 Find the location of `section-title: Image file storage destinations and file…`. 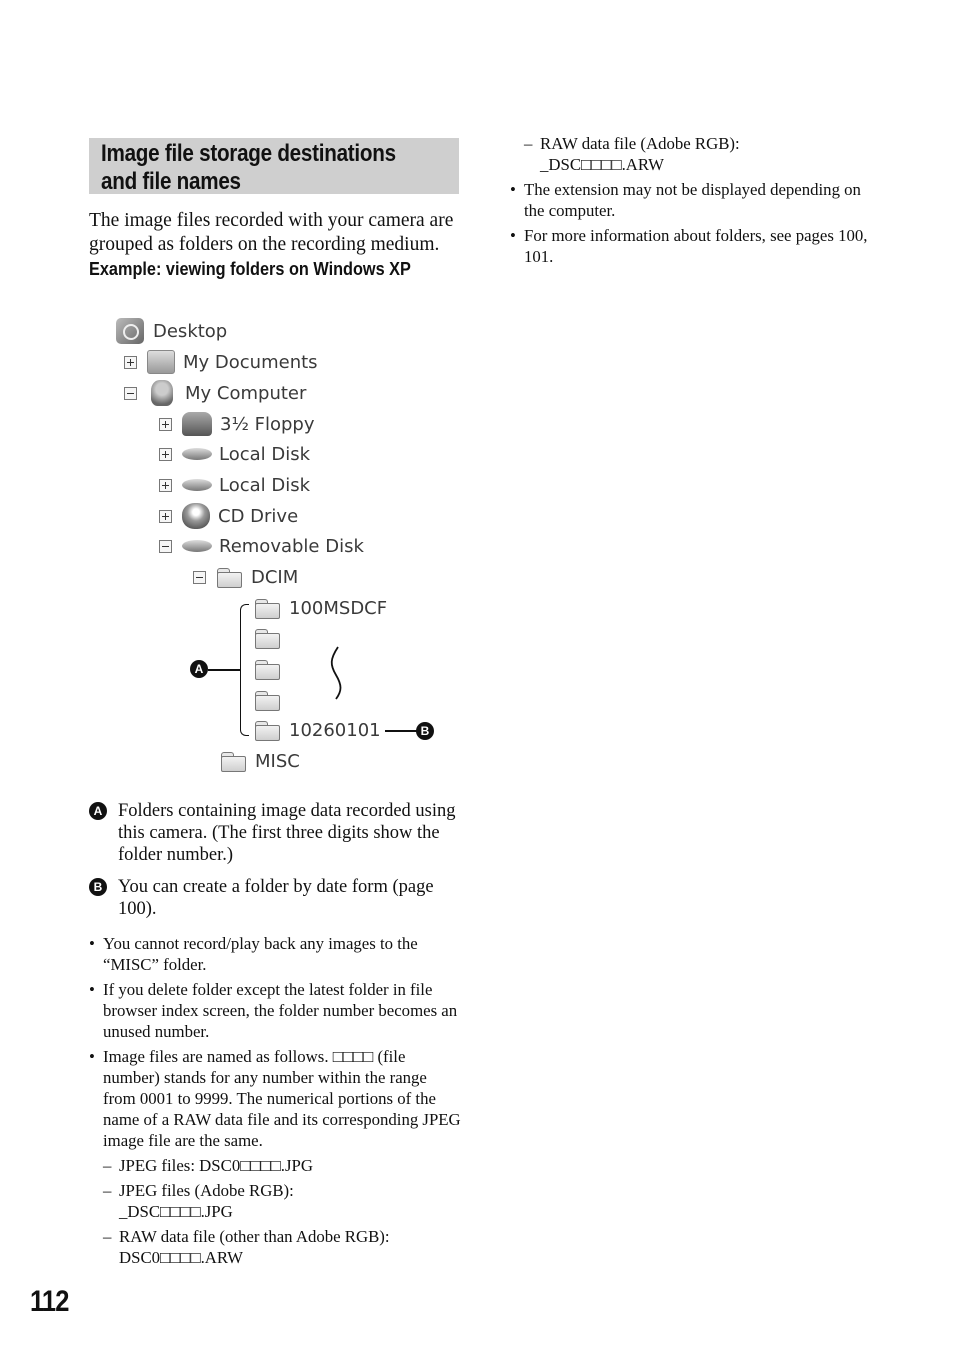

section-title: Image file storage destinations and file… is located at coordinates (274, 166).